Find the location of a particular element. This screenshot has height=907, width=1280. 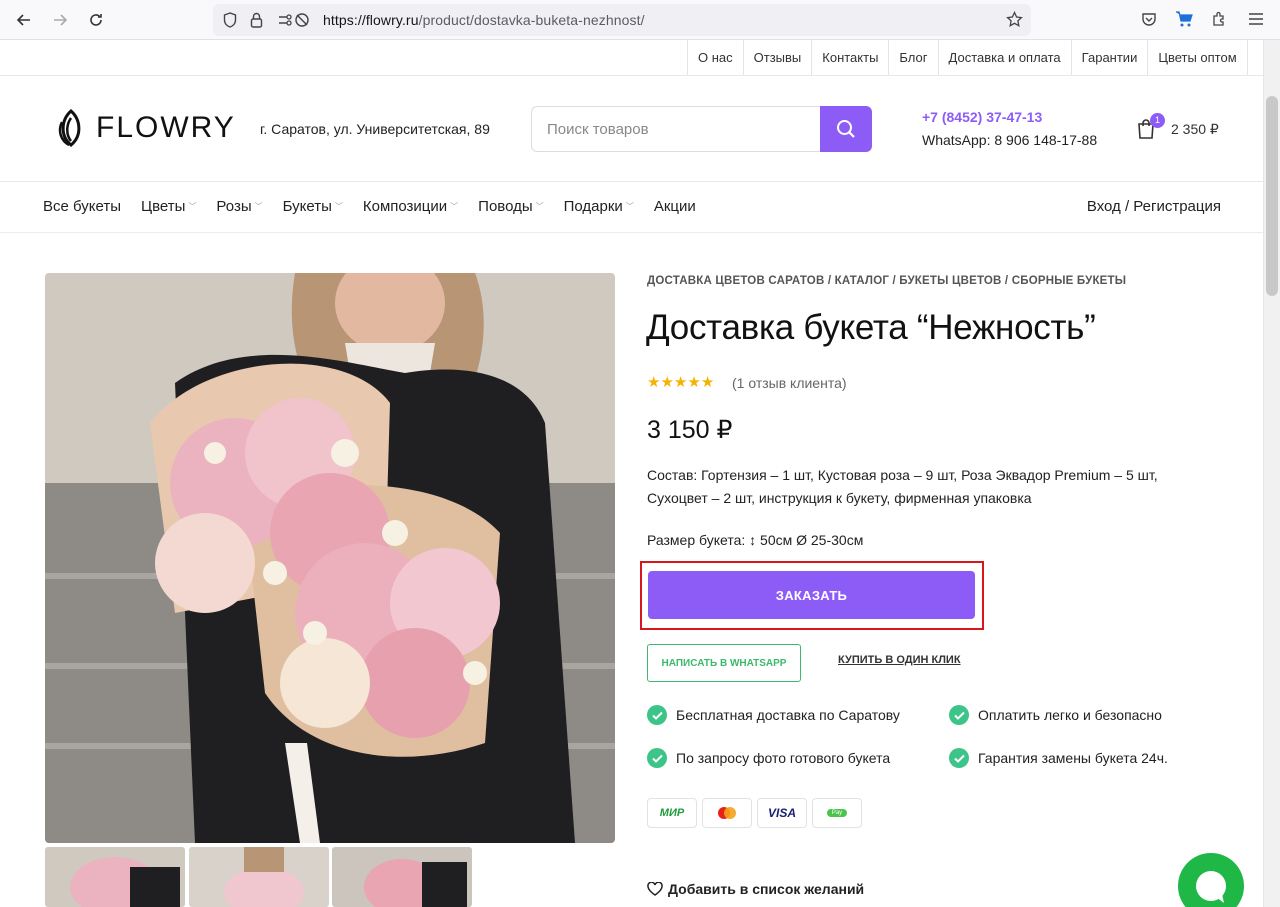

nav-flowers: Цветы ﹀ is located at coordinates (168, 206).